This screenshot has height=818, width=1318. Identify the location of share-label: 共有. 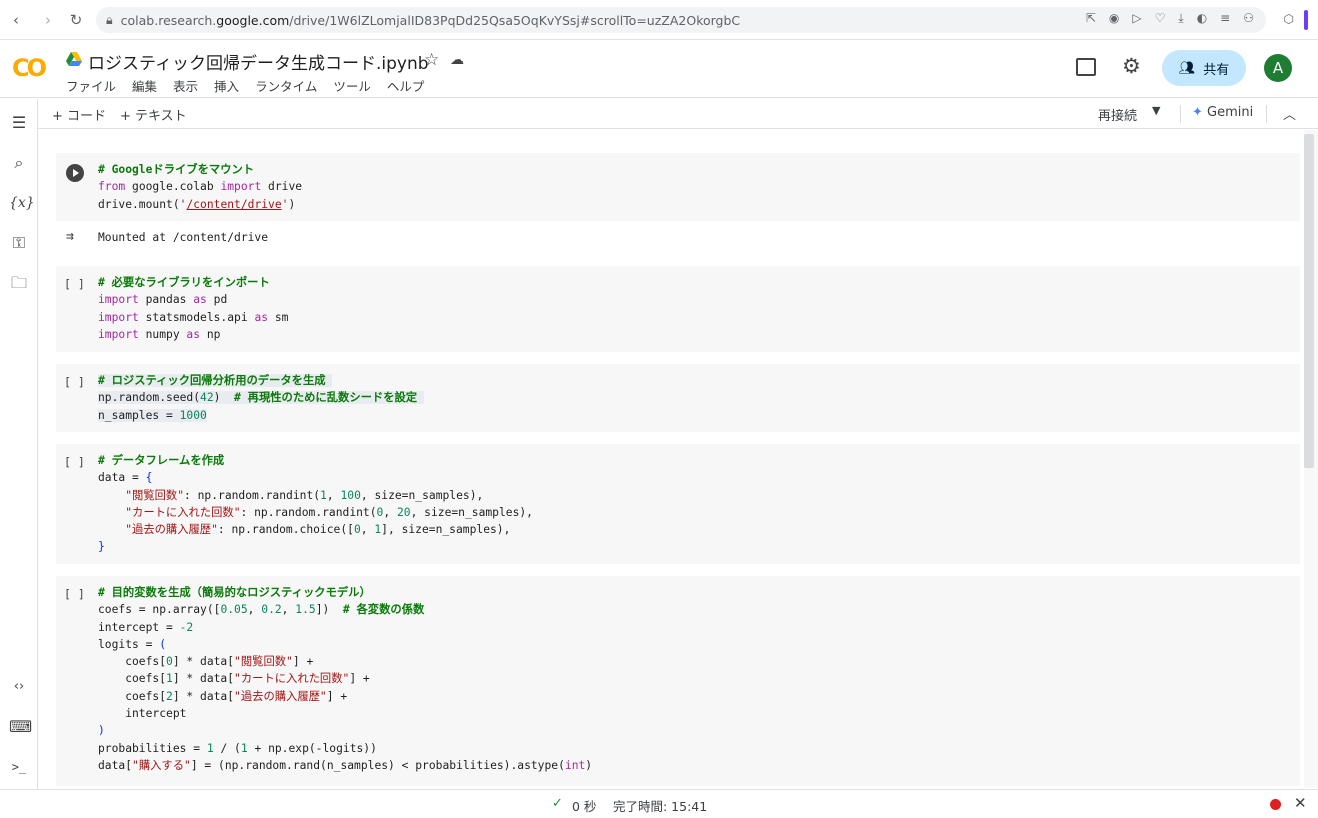
(1216, 70).